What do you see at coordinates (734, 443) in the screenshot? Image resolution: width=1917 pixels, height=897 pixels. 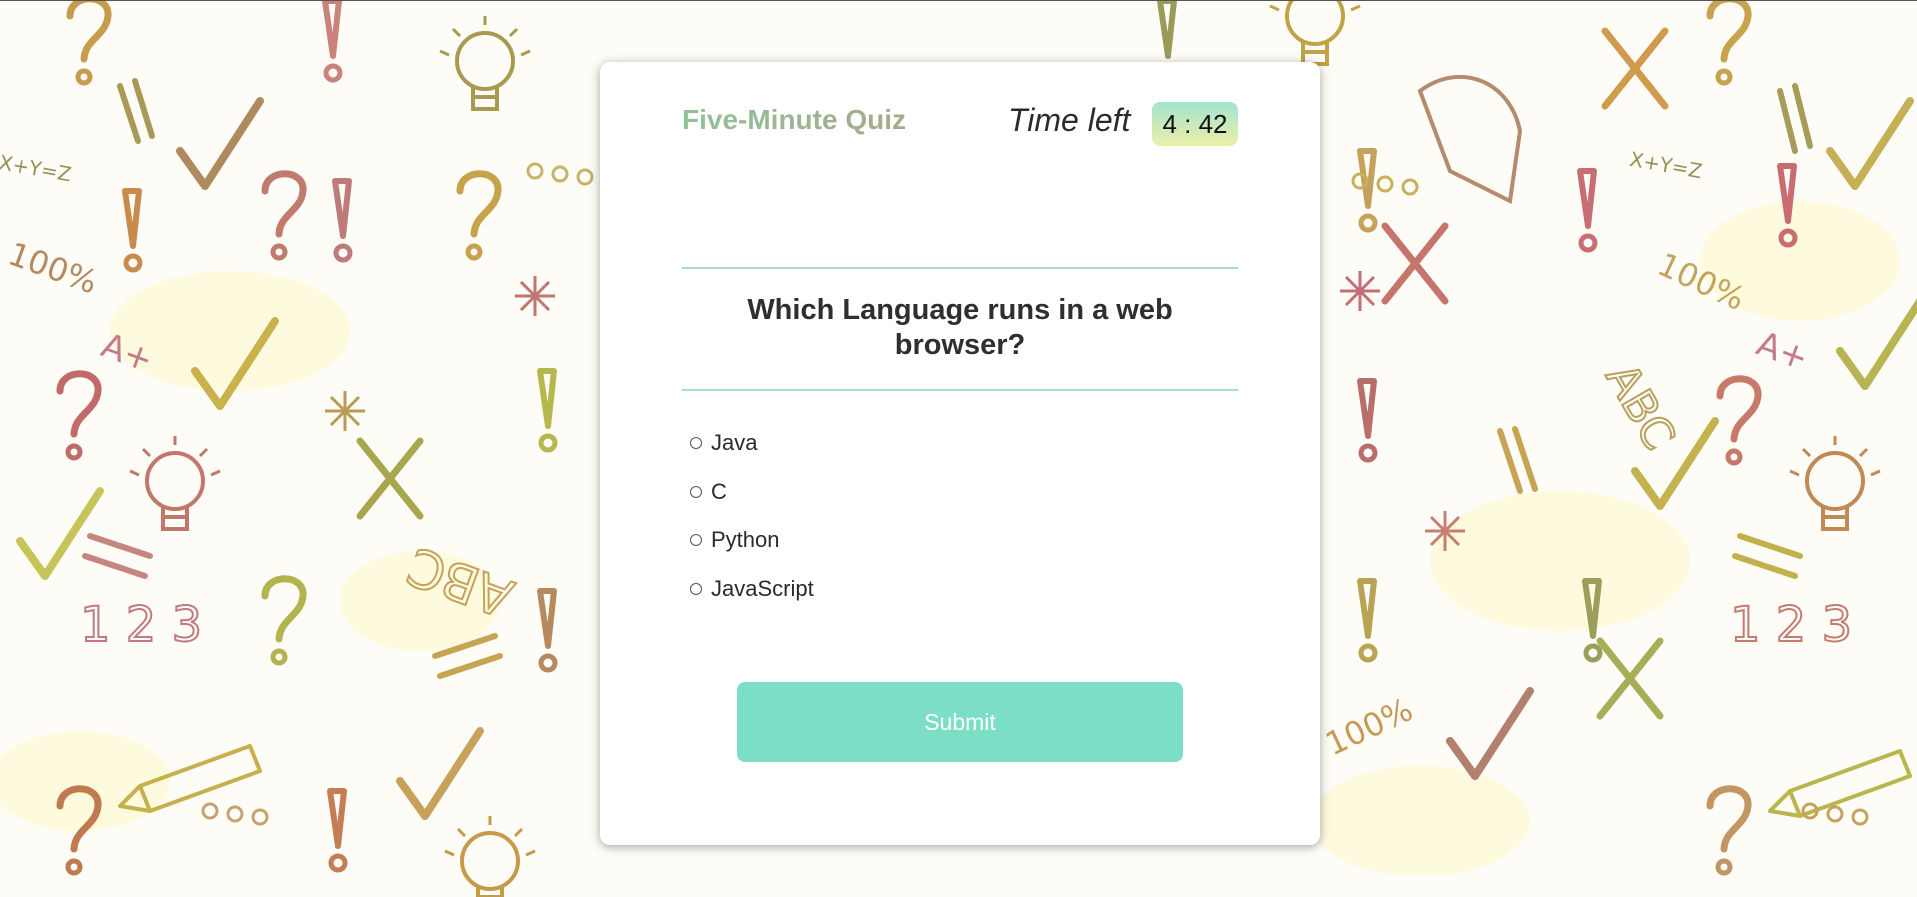 I see `option-label: Java` at bounding box center [734, 443].